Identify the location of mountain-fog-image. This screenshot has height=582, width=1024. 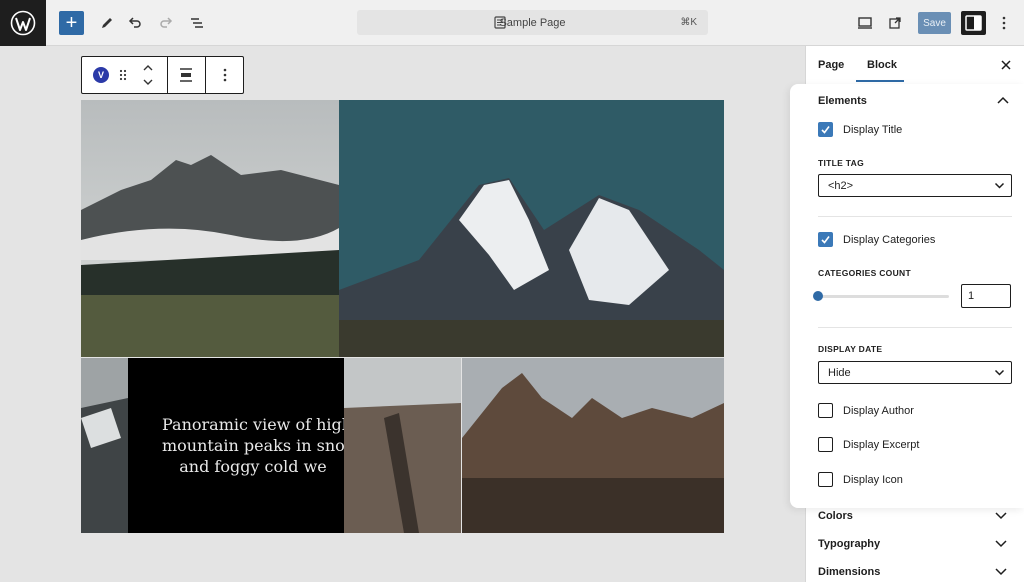
(210, 228).